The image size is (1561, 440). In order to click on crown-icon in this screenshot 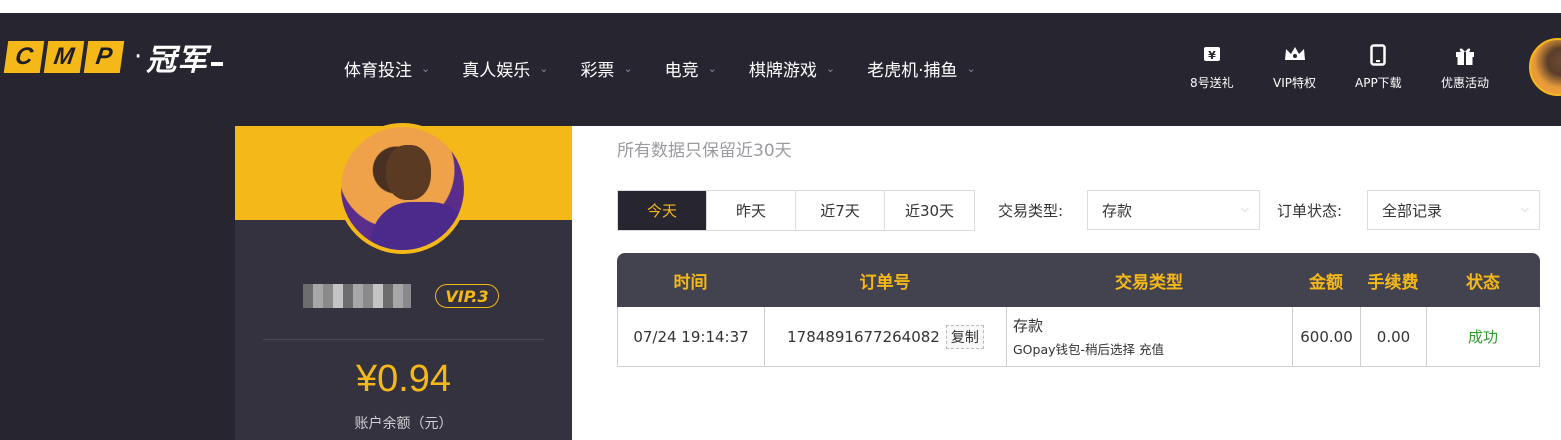, I will do `click(1295, 56)`.